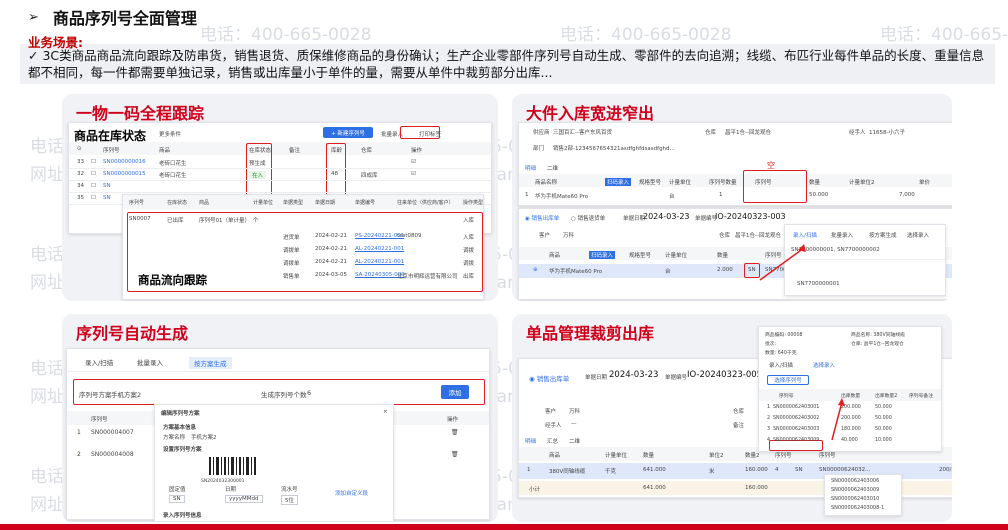 This screenshot has height=530, width=1008. Describe the element at coordinates (348, 132) in the screenshot. I see `new-serial-button: + 新建序列号` at that location.